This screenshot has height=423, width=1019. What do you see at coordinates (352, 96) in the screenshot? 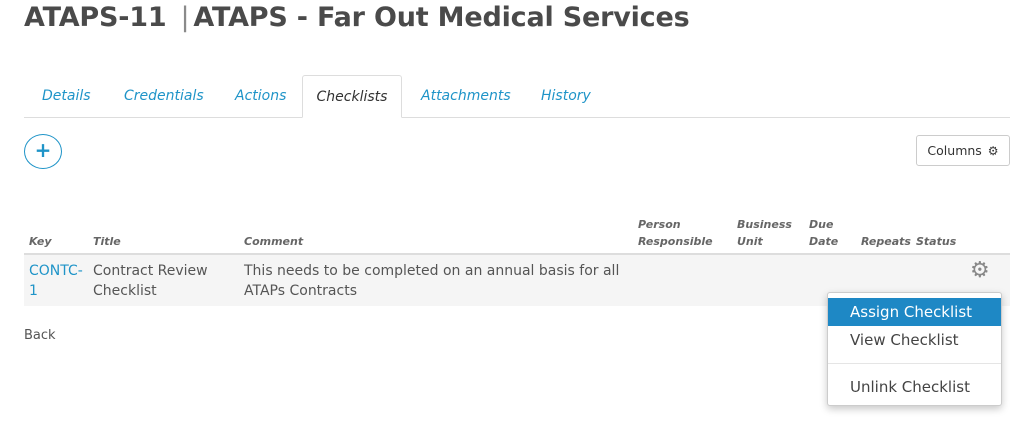
I see `tab-checklists: Checklists` at bounding box center [352, 96].